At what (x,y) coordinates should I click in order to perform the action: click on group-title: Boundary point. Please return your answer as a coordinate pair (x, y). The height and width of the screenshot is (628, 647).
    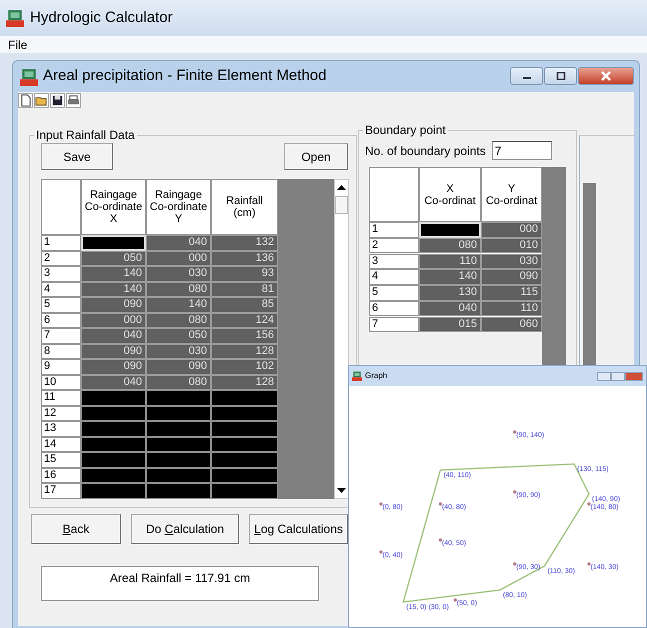
    Looking at the image, I should click on (405, 130).